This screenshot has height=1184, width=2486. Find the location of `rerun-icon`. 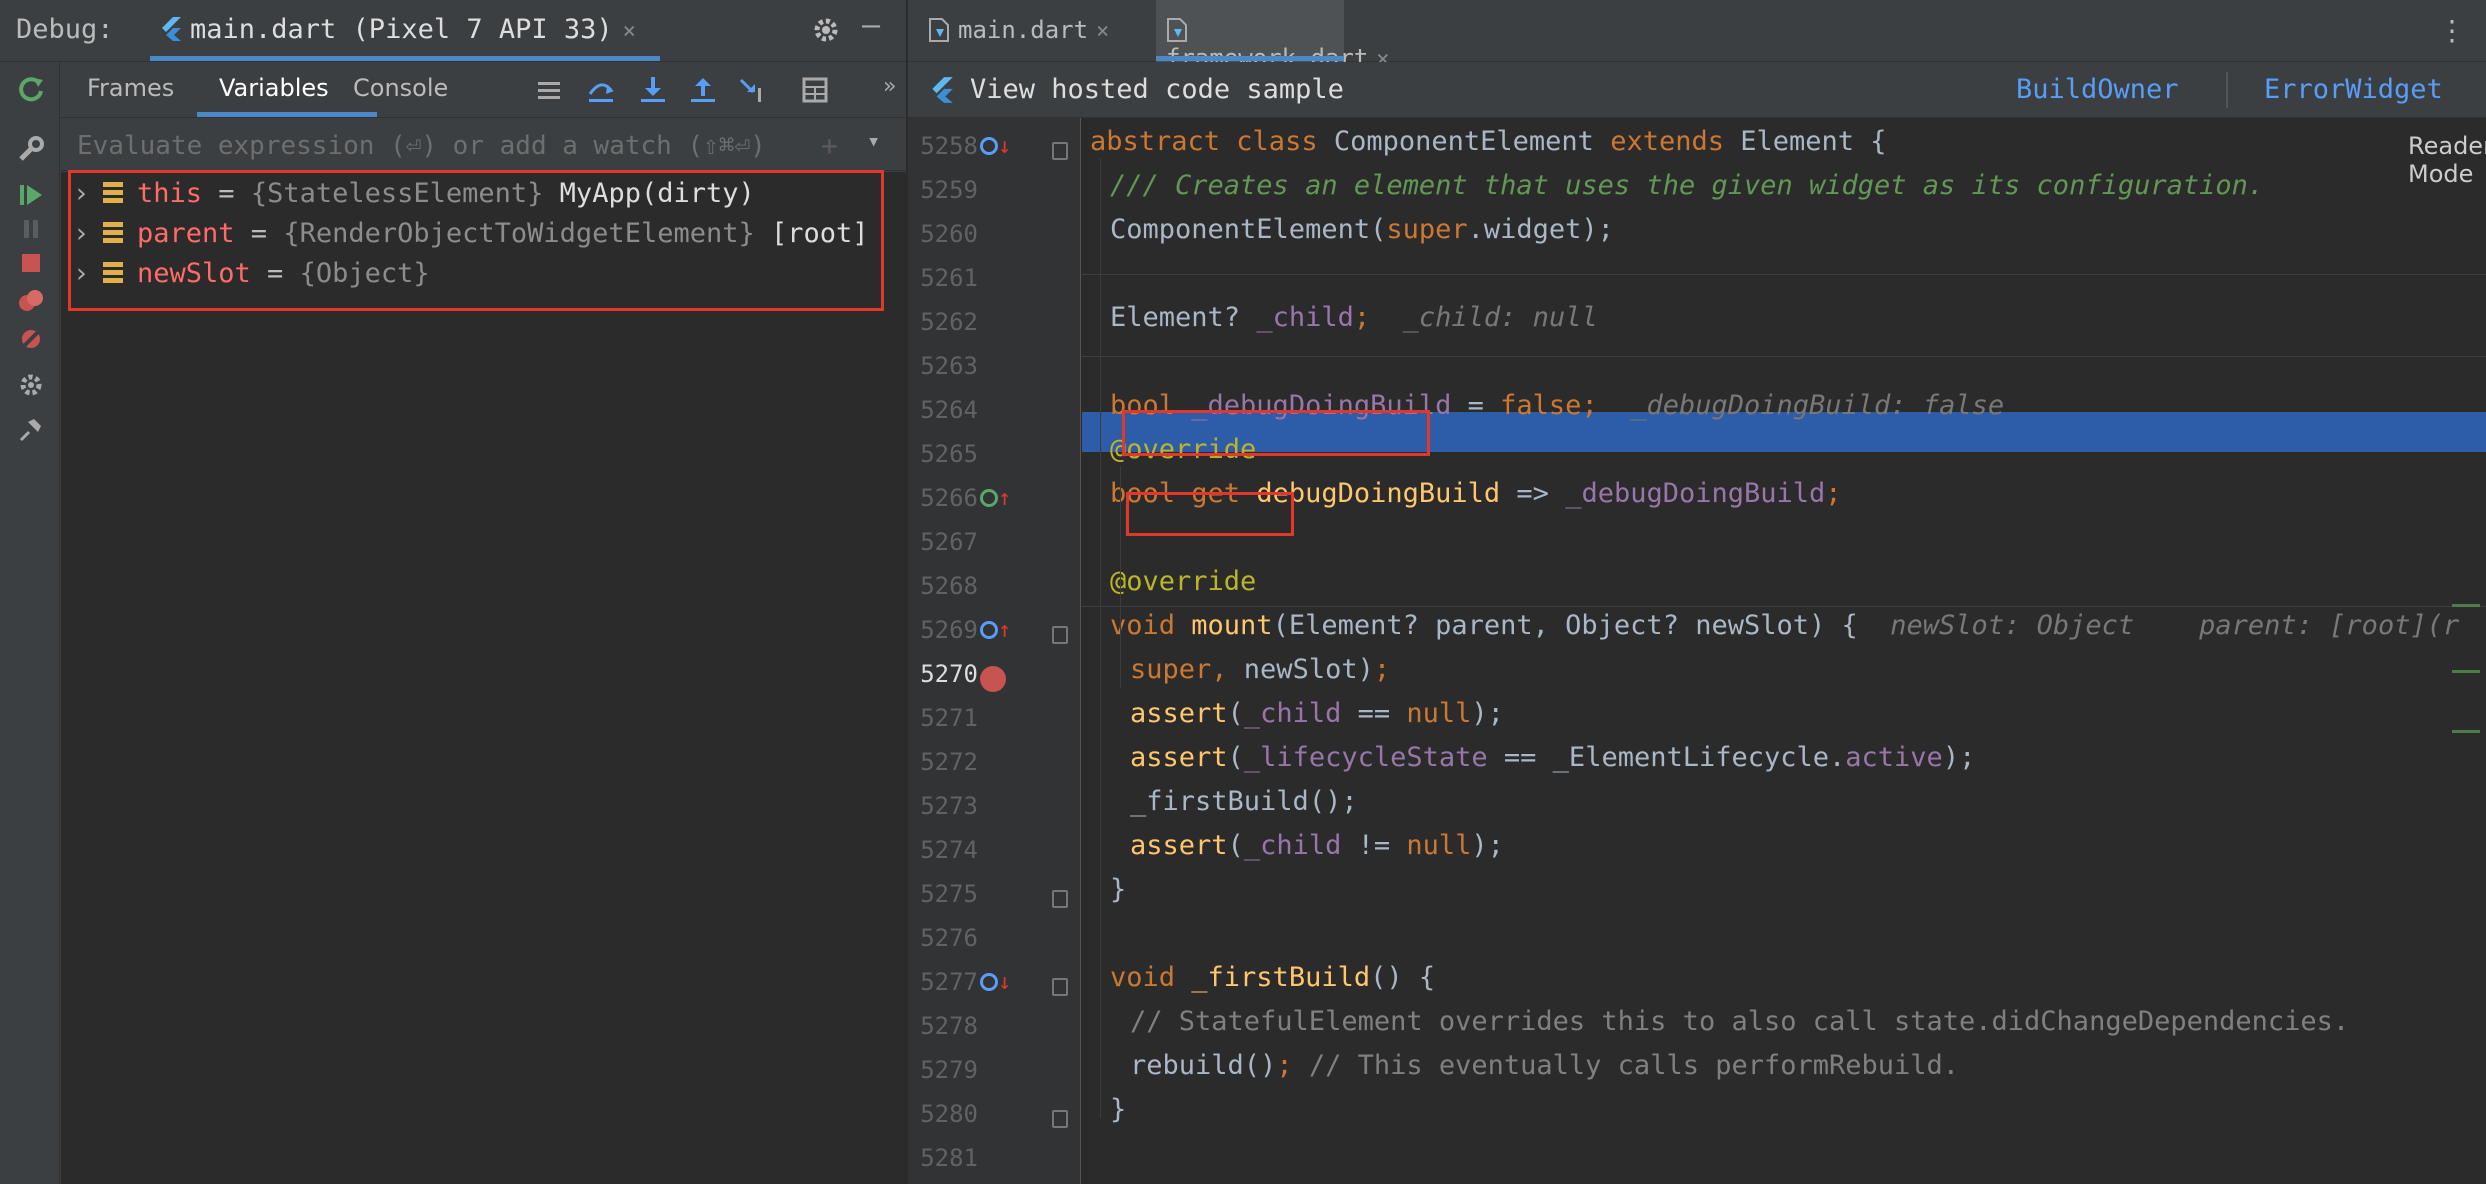

rerun-icon is located at coordinates (31, 89).